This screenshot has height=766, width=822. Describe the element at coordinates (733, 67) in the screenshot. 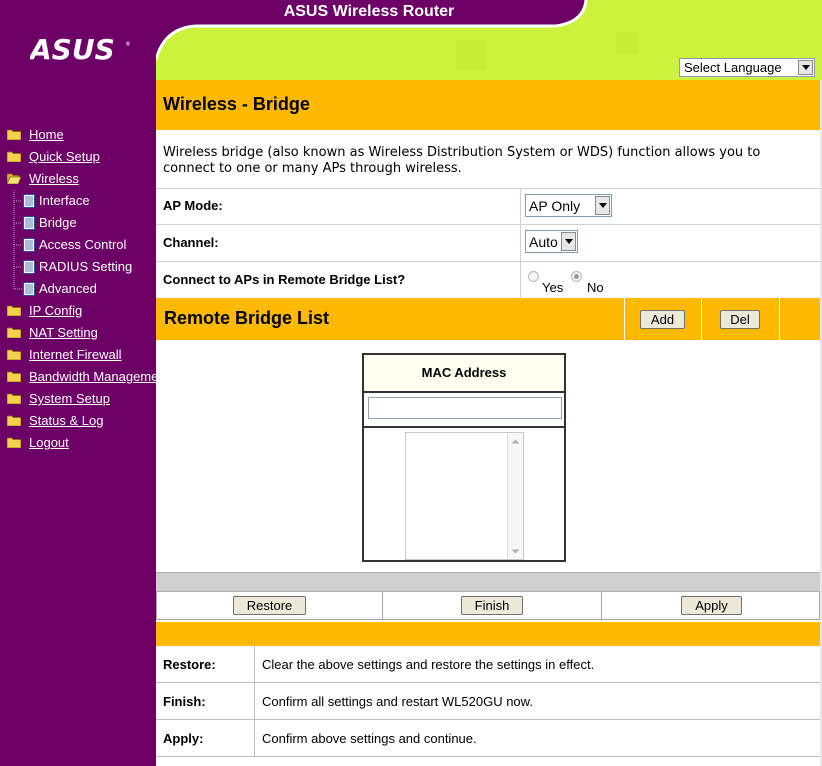

I see `language-select-value: Select Language` at that location.